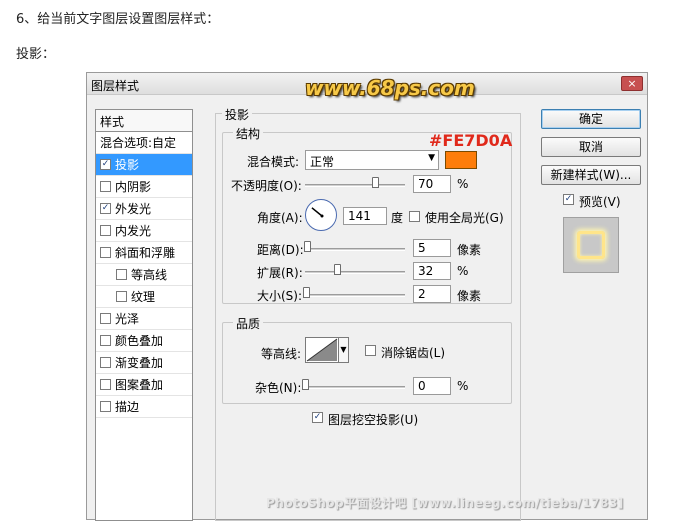  I want to click on contour-dropdown-button: ▼, so click(344, 350).